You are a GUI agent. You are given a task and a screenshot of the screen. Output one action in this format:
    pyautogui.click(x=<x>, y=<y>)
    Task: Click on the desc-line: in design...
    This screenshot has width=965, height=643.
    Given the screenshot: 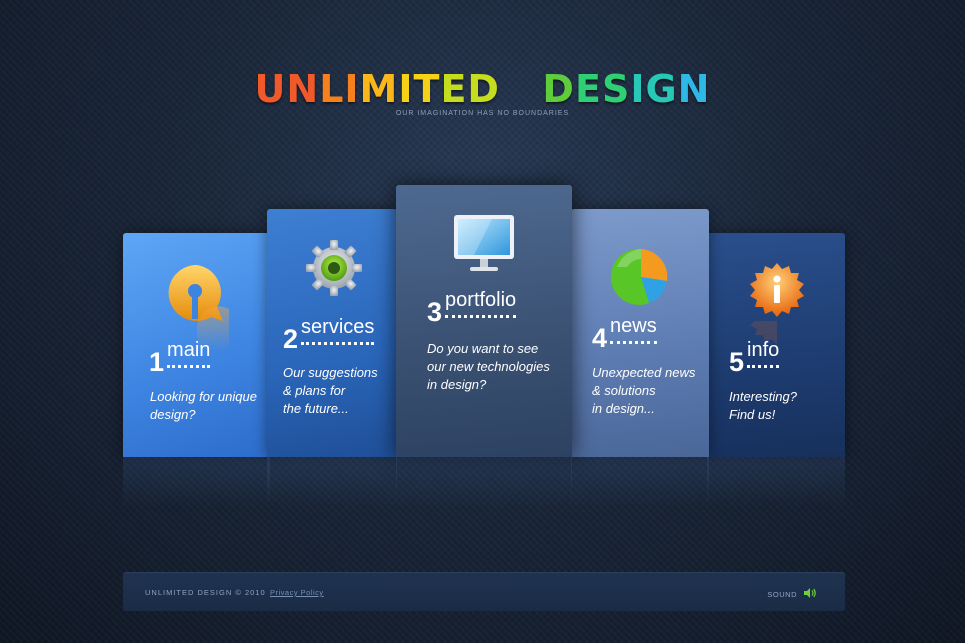 What is the action you would take?
    pyautogui.click(x=623, y=408)
    